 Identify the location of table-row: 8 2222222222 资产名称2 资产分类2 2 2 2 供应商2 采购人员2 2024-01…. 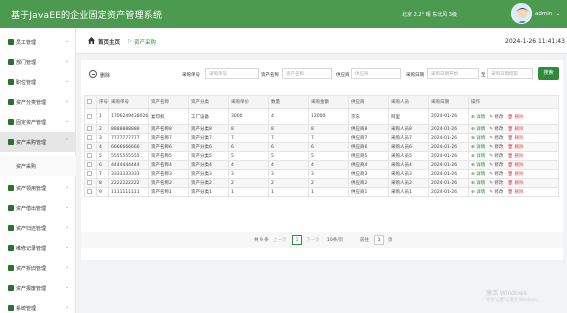
(321, 183).